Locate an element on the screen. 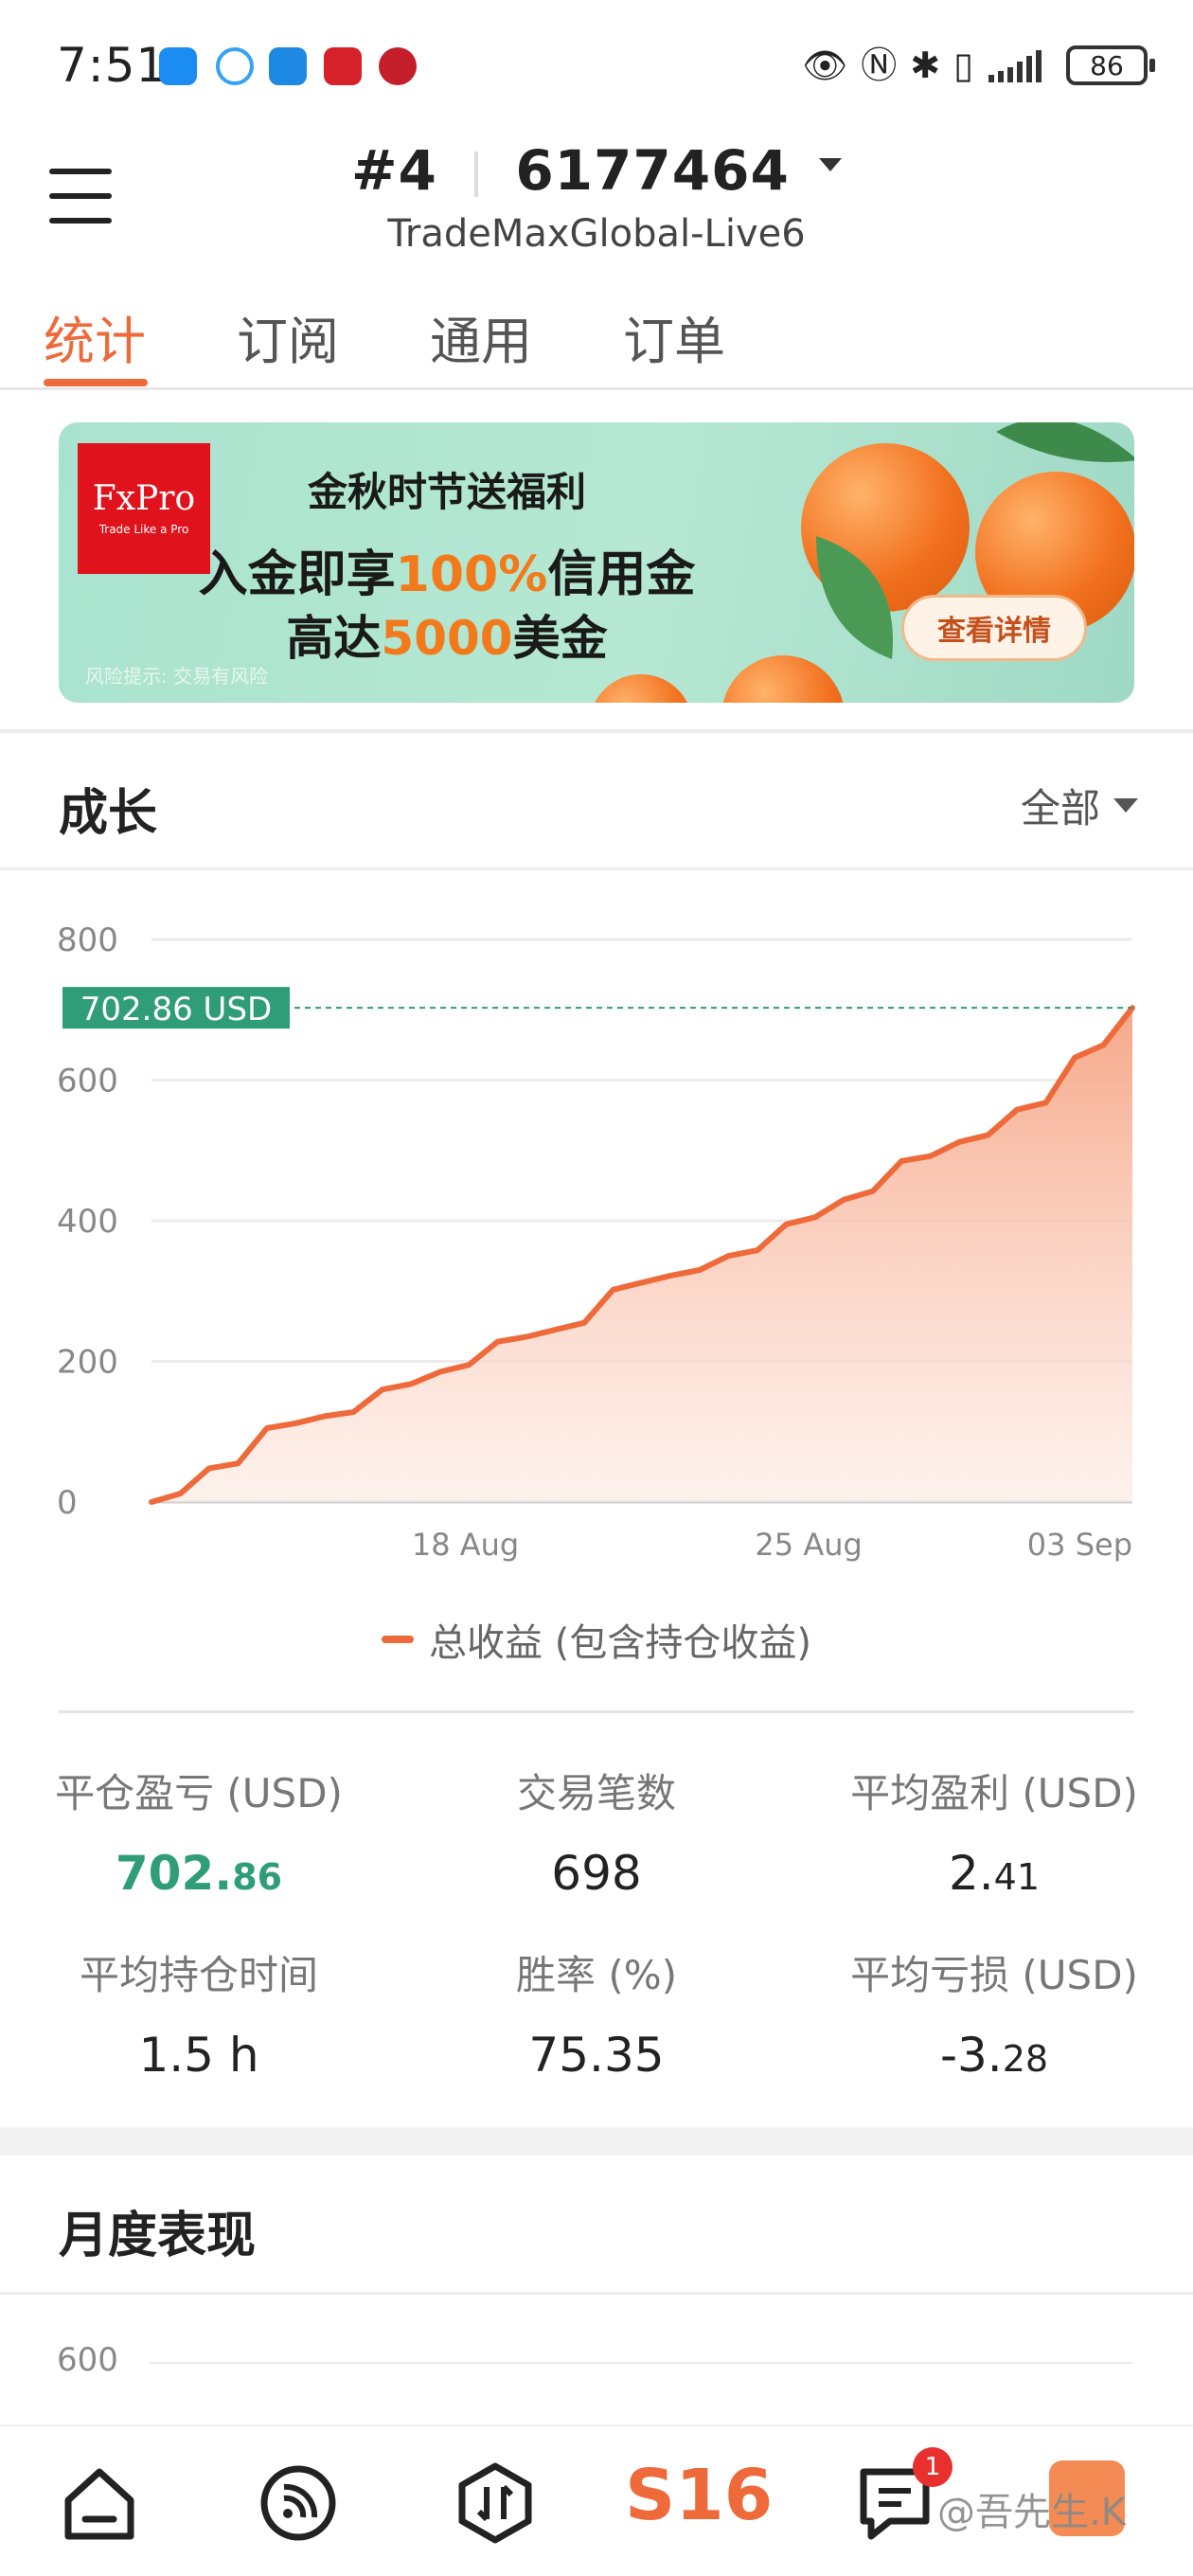  stat-avg-loss: 平均亏损 (USD) -3.28 is located at coordinates (994, 2013).